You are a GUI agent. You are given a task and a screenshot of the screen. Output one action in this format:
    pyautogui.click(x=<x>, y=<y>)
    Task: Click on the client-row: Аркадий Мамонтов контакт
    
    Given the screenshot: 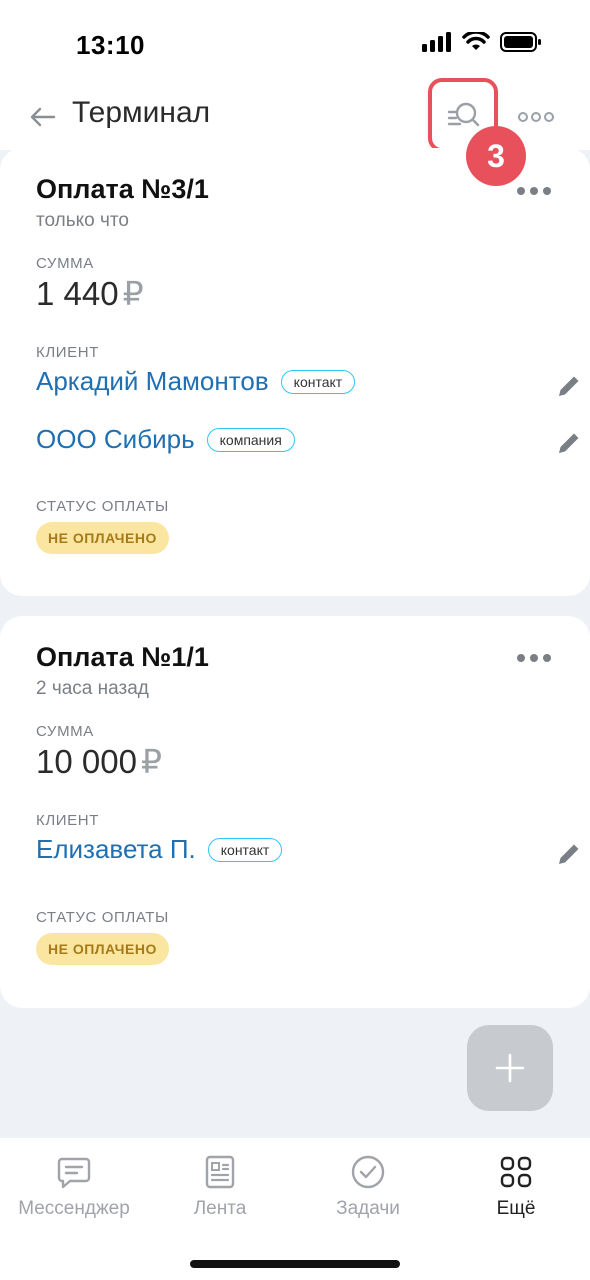 What is the action you would take?
    pyautogui.click(x=196, y=381)
    